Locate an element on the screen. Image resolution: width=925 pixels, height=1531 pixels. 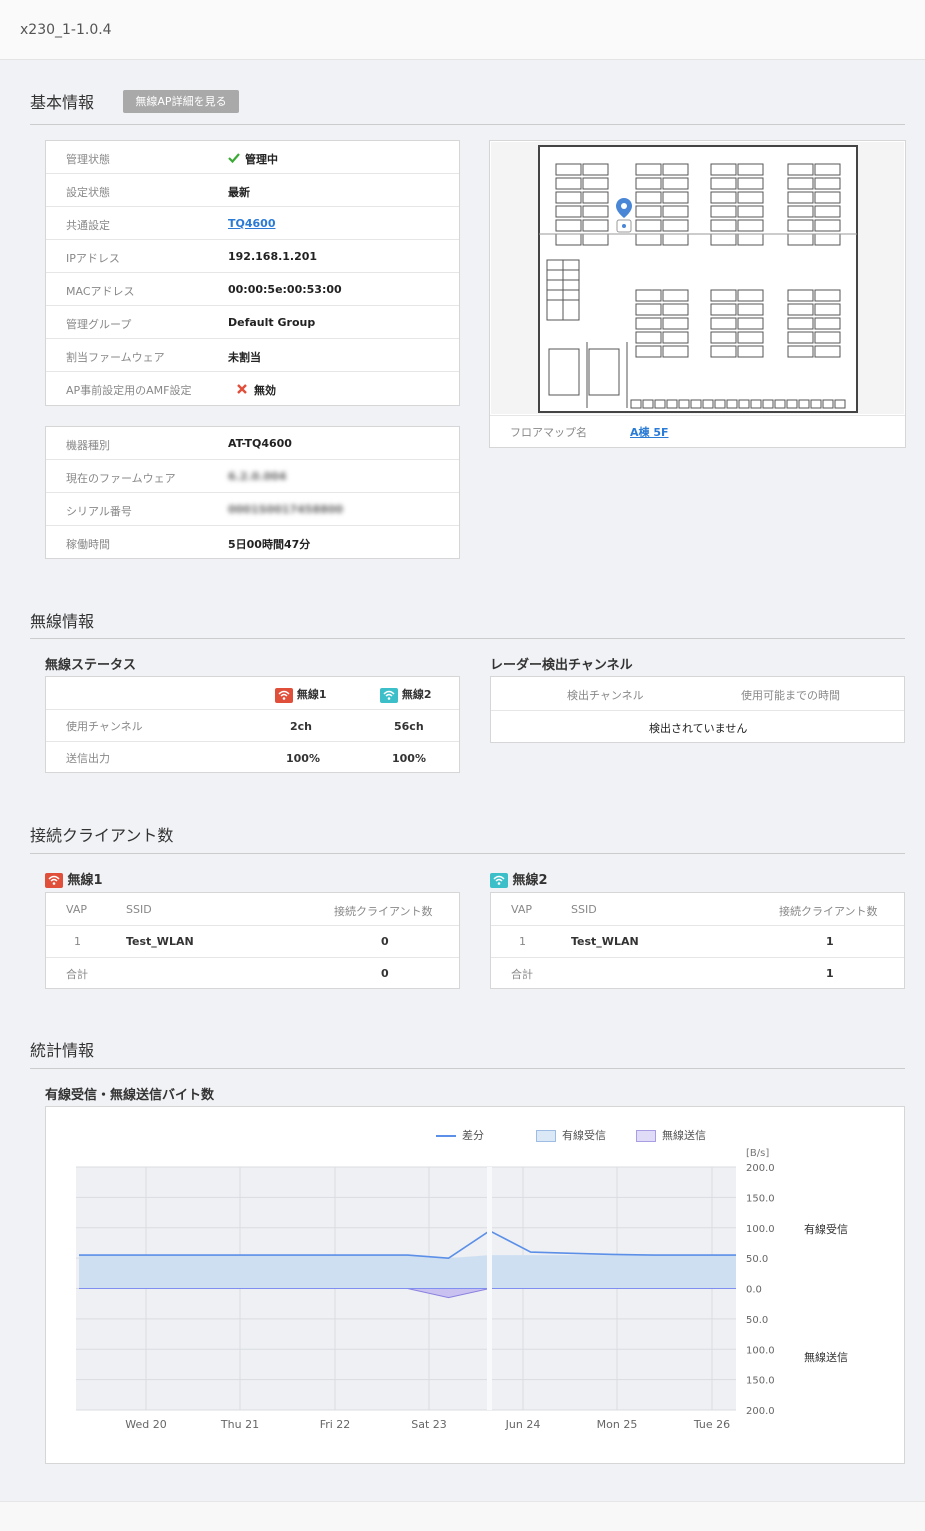
info-value: 管理中 is located at coordinates (261, 159).